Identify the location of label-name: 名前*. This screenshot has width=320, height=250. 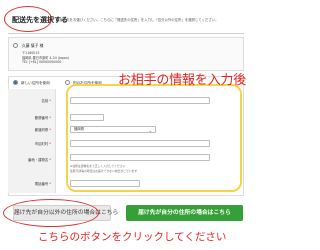
(46, 101).